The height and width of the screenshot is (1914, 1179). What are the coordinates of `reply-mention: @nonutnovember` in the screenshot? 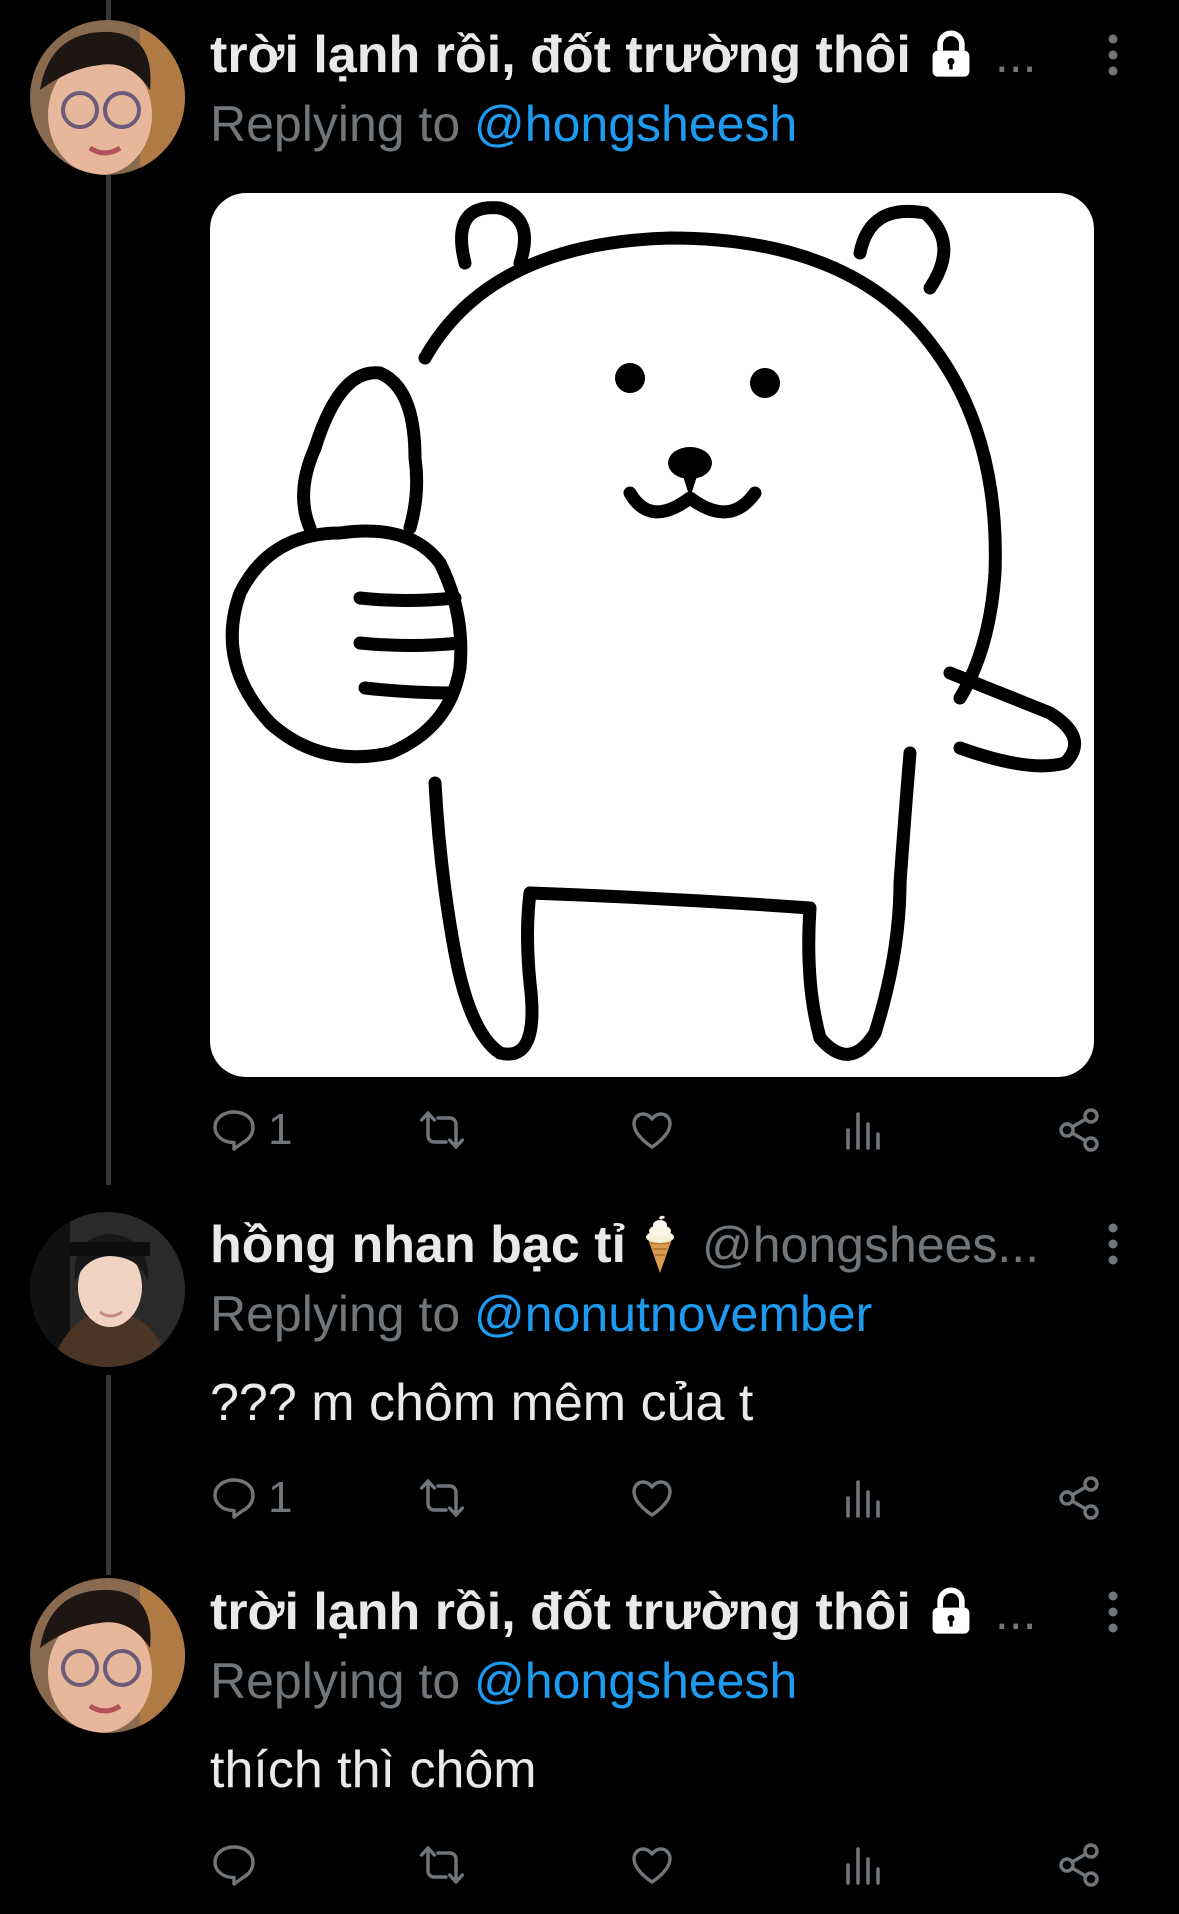 It's located at (673, 1314).